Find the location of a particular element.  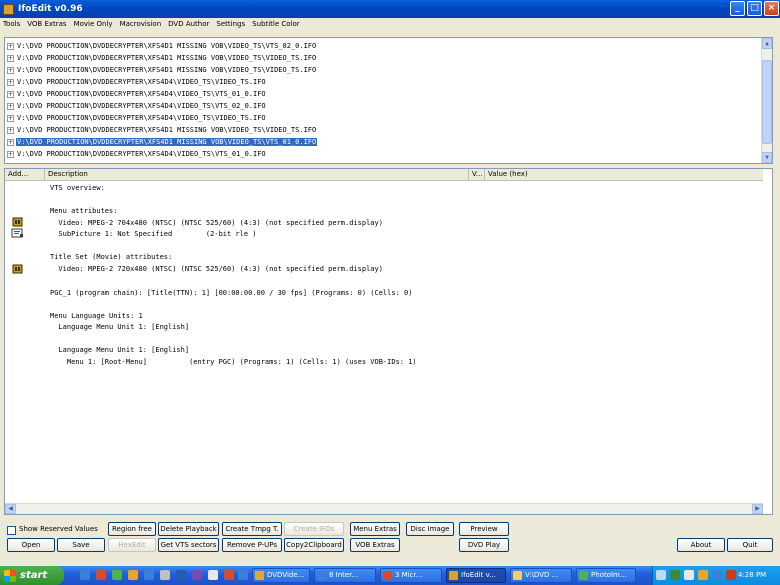

preview-button: Preview is located at coordinates (484, 529).